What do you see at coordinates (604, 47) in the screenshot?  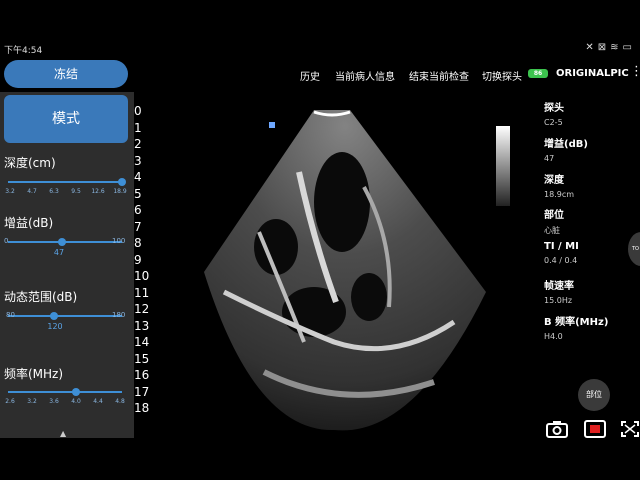 I see `close-icon: ⊠` at bounding box center [604, 47].